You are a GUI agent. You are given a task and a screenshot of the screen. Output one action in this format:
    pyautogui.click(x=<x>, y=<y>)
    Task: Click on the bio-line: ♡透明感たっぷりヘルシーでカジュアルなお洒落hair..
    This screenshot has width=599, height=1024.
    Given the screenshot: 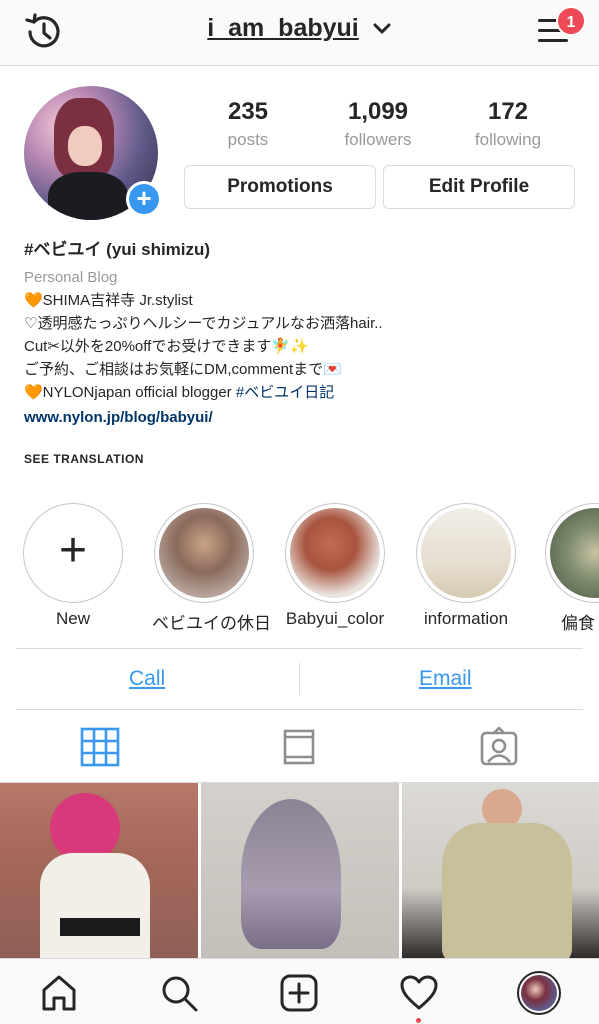 What is the action you would take?
    pyautogui.click(x=203, y=323)
    